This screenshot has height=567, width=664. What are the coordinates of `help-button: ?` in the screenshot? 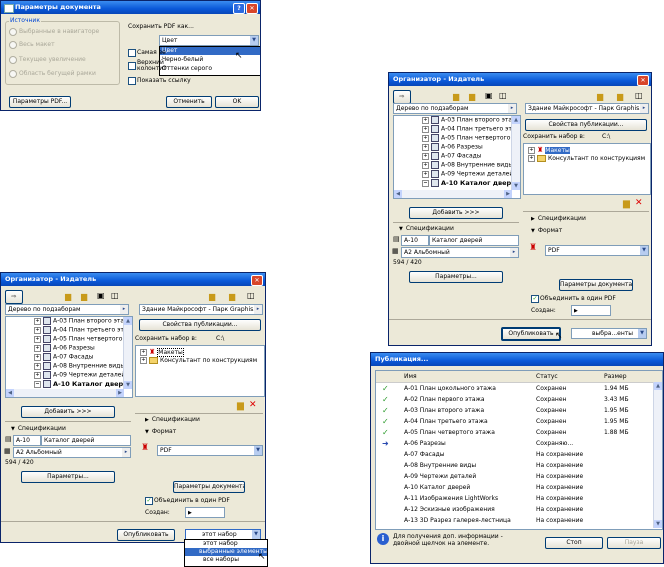 It's located at (239, 8).